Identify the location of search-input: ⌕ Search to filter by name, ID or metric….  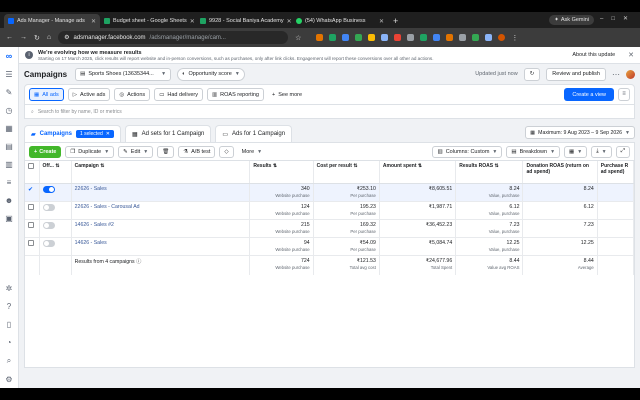
(329, 112).